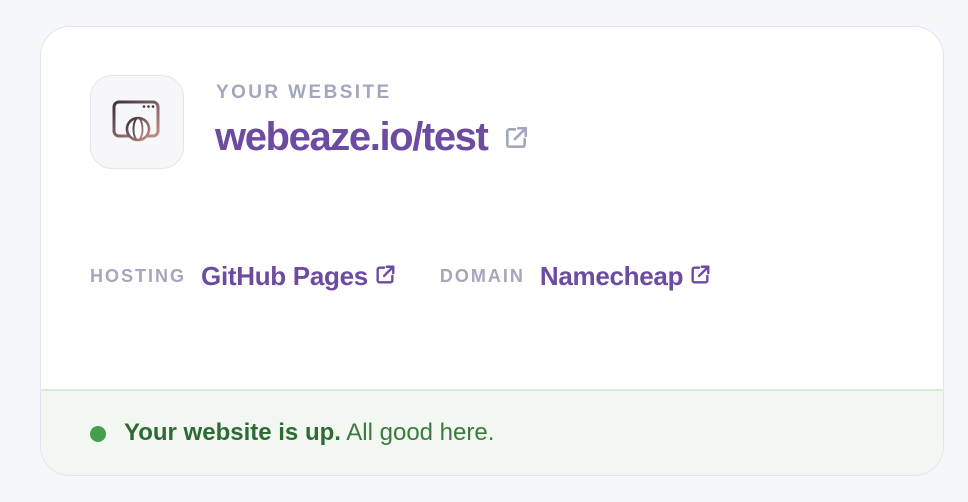 This screenshot has width=968, height=502. What do you see at coordinates (482, 276) in the screenshot?
I see `domain-label: DOMAIN` at bounding box center [482, 276].